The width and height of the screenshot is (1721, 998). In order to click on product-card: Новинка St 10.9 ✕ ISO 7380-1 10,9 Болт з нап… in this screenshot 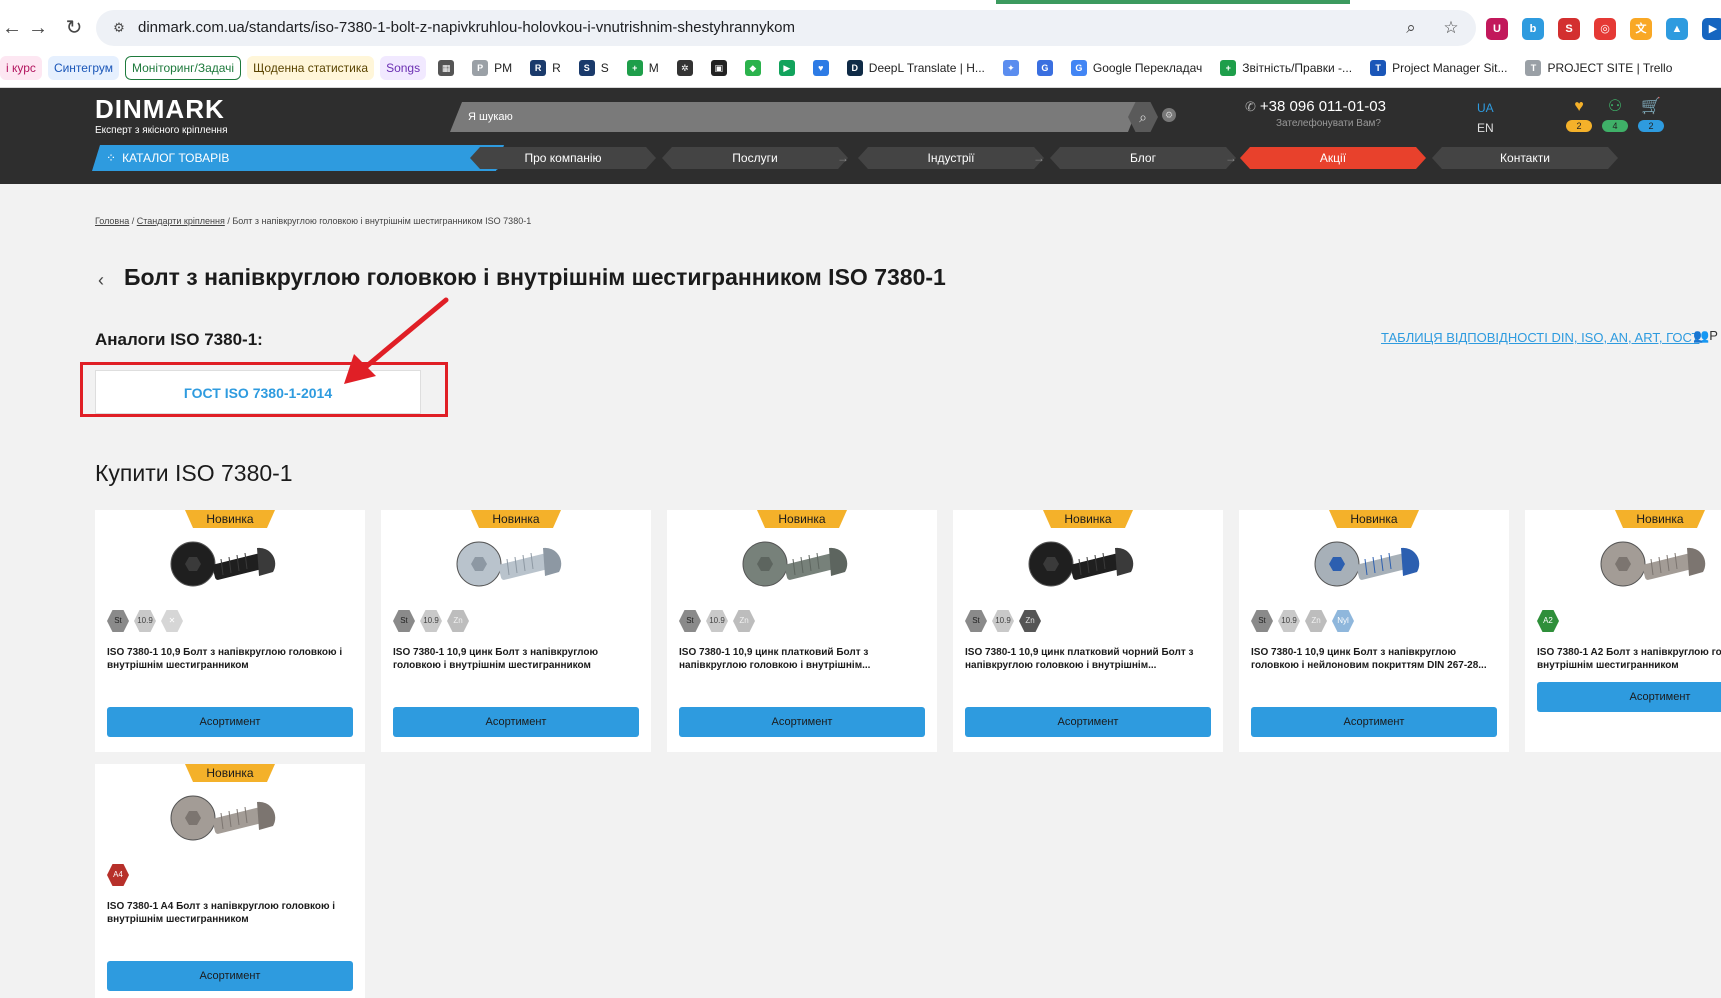, I will do `click(230, 631)`.